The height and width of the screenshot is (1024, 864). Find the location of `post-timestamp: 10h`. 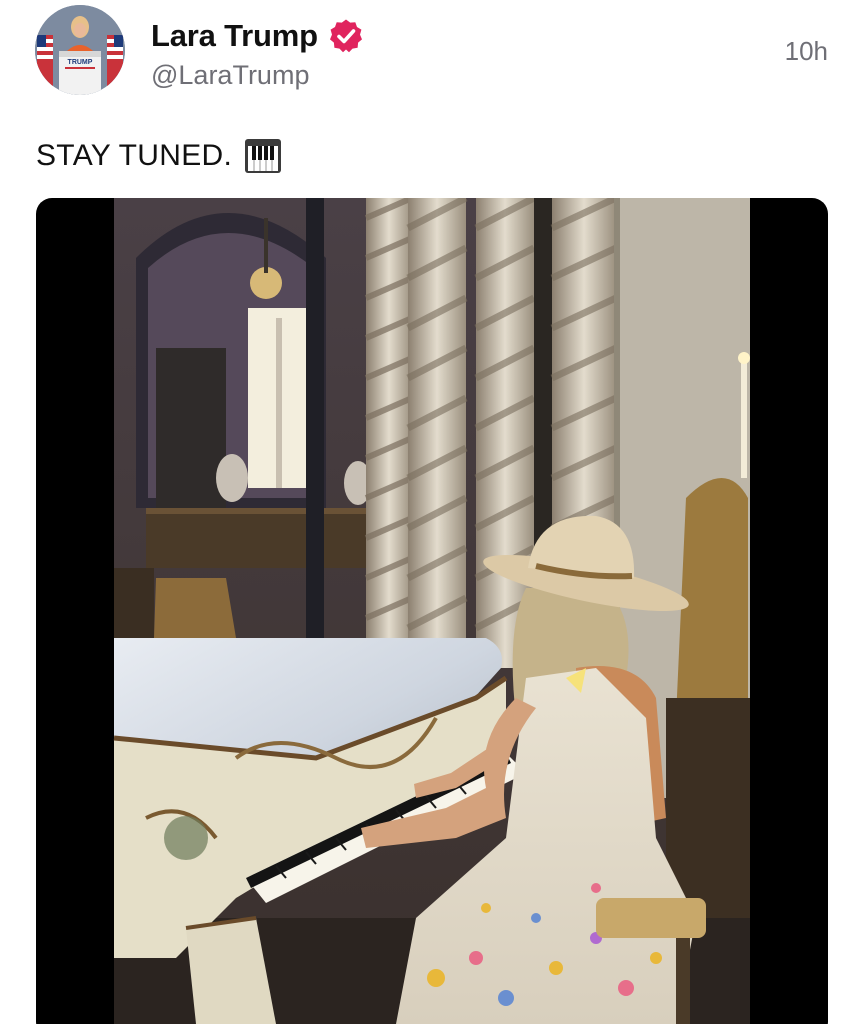

post-timestamp: 10h is located at coordinates (806, 51).